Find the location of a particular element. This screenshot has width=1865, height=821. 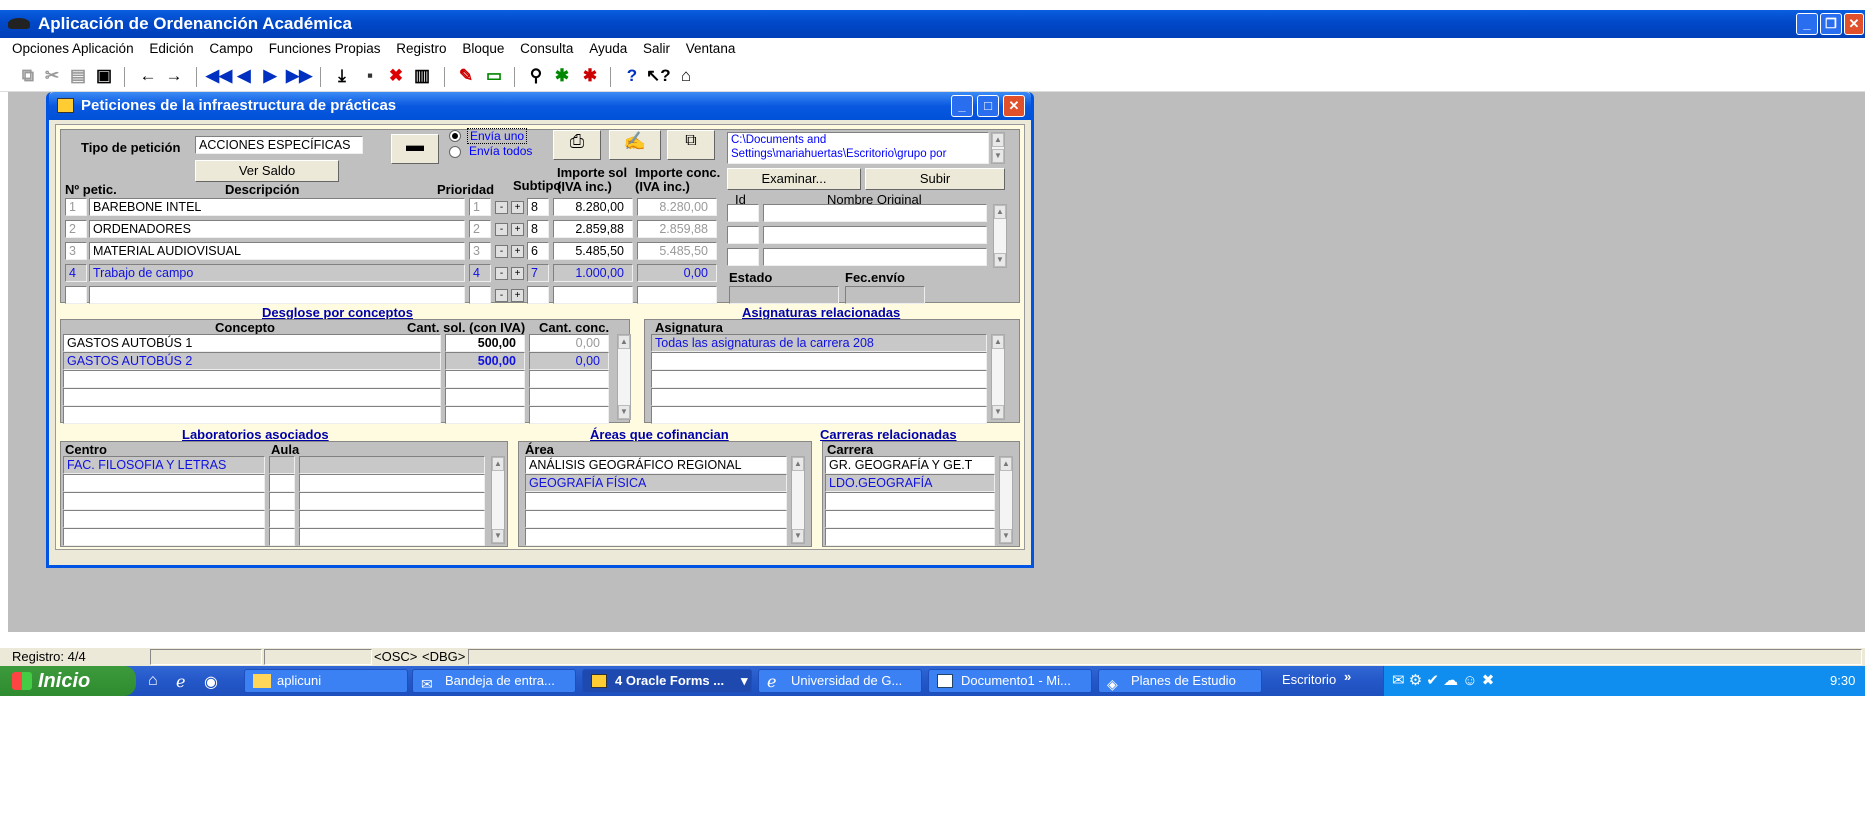

asignatura-field: Todas las asignaturas de la carrera 208 is located at coordinates (819, 343).